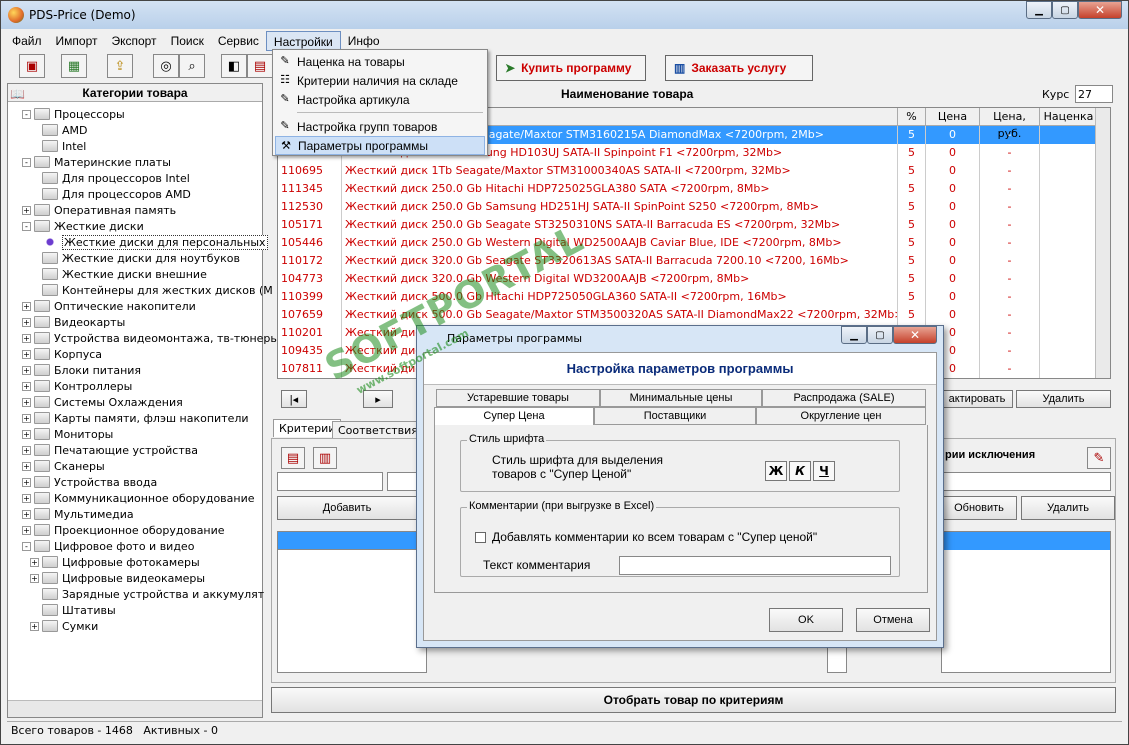 The image size is (1129, 745). What do you see at coordinates (518, 398) in the screenshot?
I see `tab-outdated: Устаревшие товары` at bounding box center [518, 398].